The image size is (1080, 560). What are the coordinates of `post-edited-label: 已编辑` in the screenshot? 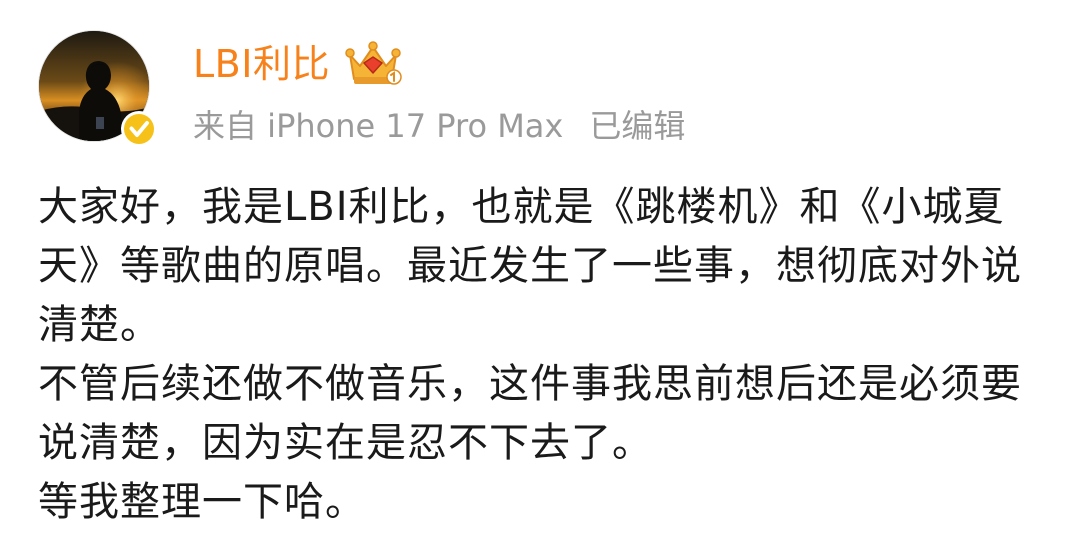 It's located at (637, 124).